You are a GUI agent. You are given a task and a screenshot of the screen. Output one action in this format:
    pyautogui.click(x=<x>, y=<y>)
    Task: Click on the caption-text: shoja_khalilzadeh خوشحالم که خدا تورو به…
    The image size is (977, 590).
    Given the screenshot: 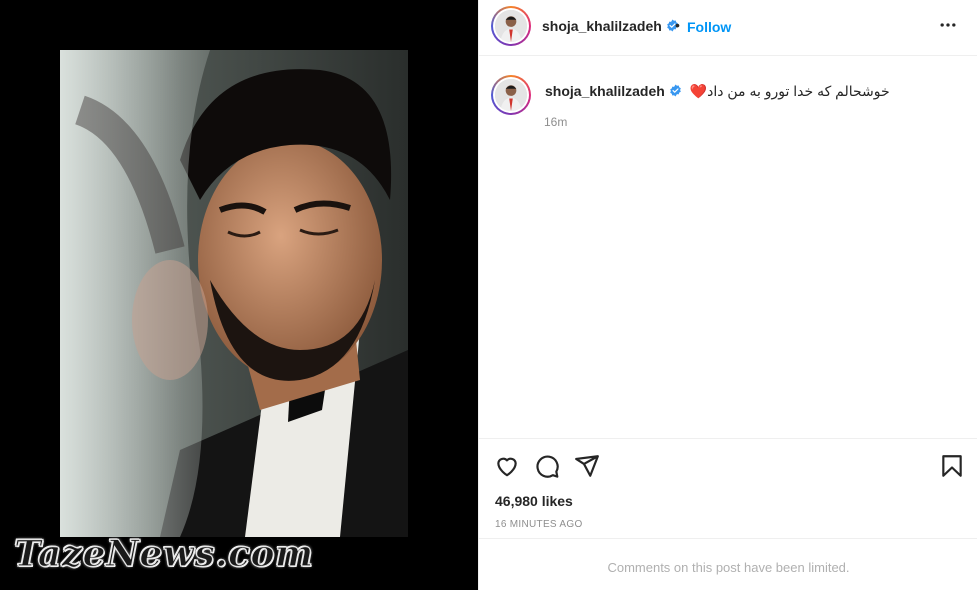 What is the action you would take?
    pyautogui.click(x=717, y=91)
    